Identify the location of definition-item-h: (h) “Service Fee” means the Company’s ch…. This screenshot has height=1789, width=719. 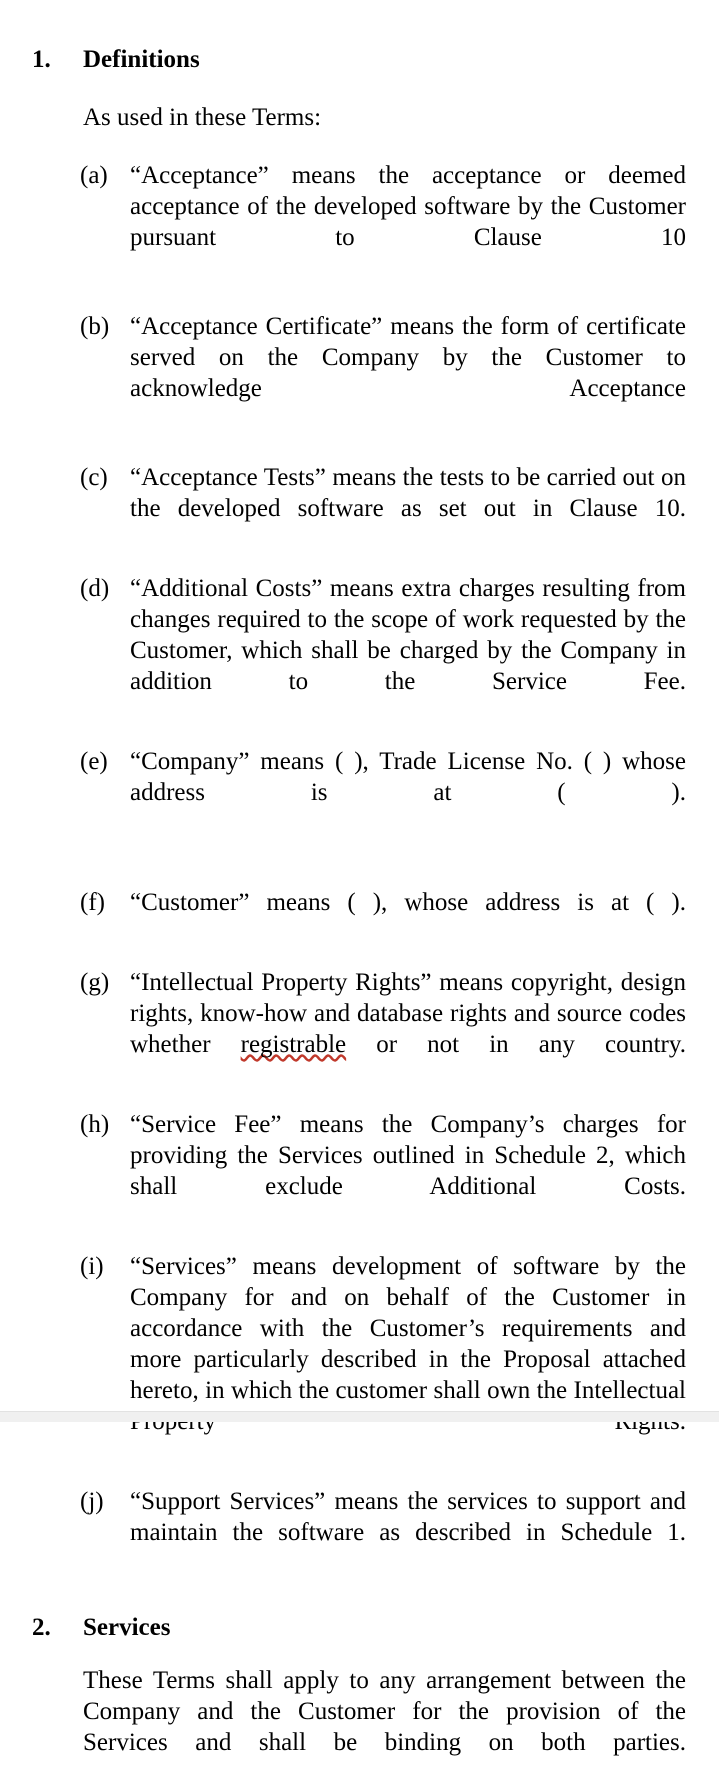
(383, 1171).